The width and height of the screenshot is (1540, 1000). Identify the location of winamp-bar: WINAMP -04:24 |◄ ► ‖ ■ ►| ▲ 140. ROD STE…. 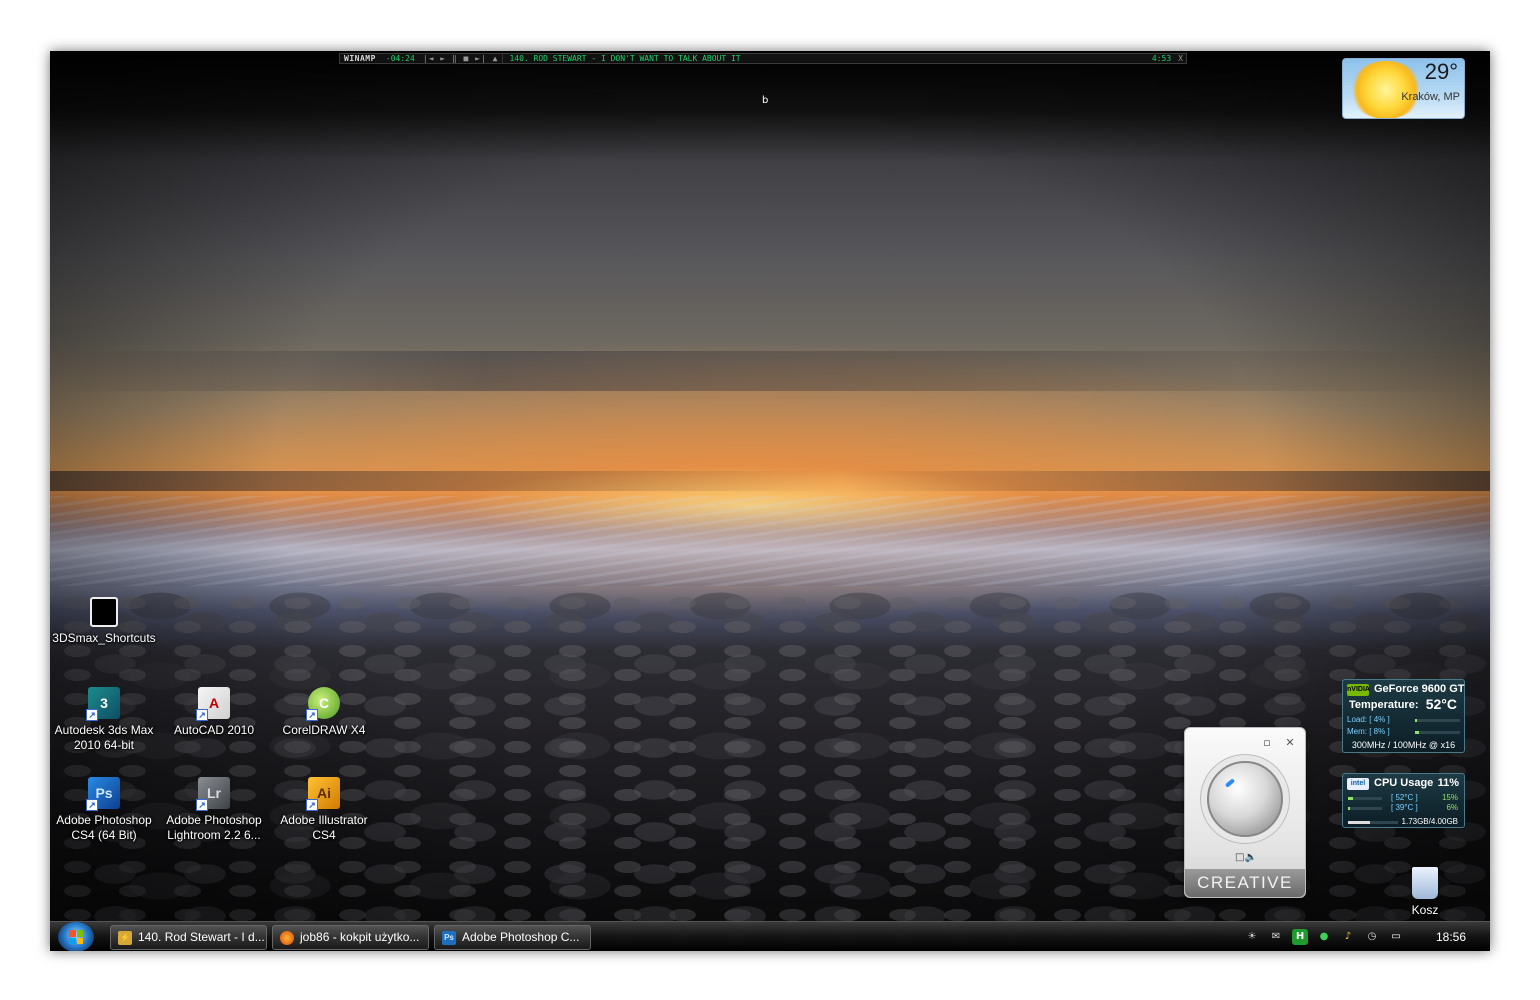
(763, 58).